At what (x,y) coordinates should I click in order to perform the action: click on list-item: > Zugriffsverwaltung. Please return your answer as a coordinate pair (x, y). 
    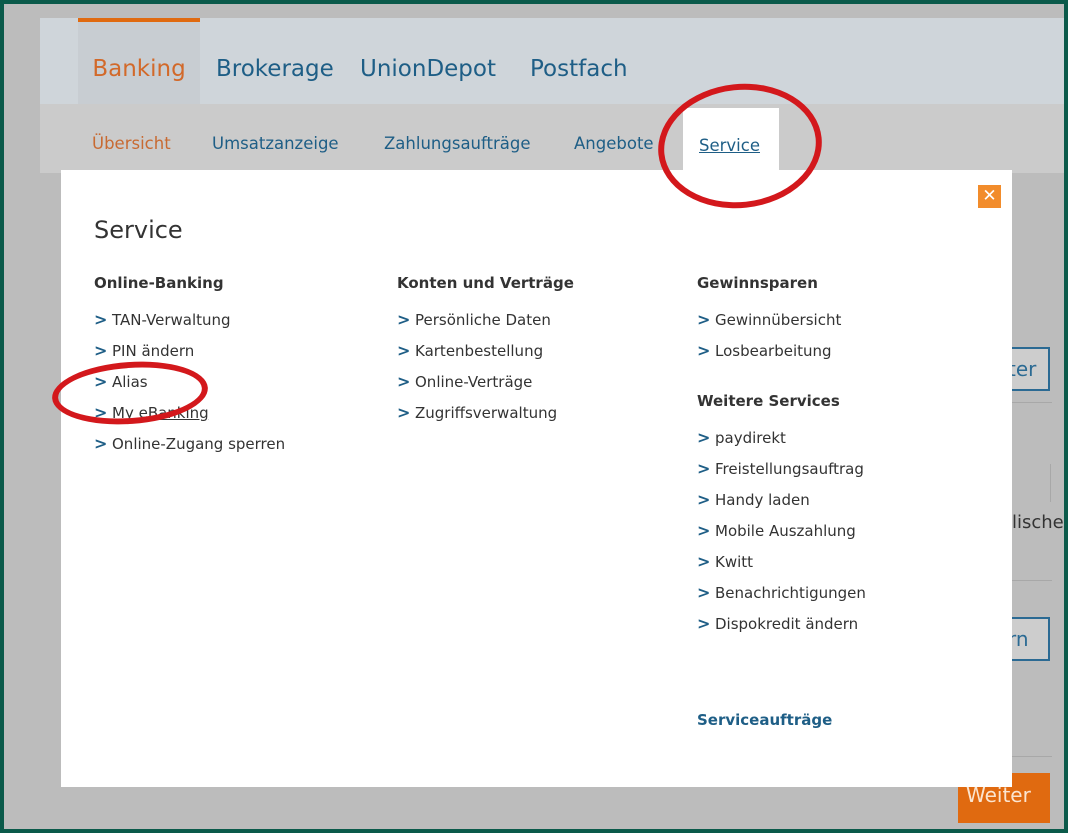
    Looking at the image, I should click on (485, 418).